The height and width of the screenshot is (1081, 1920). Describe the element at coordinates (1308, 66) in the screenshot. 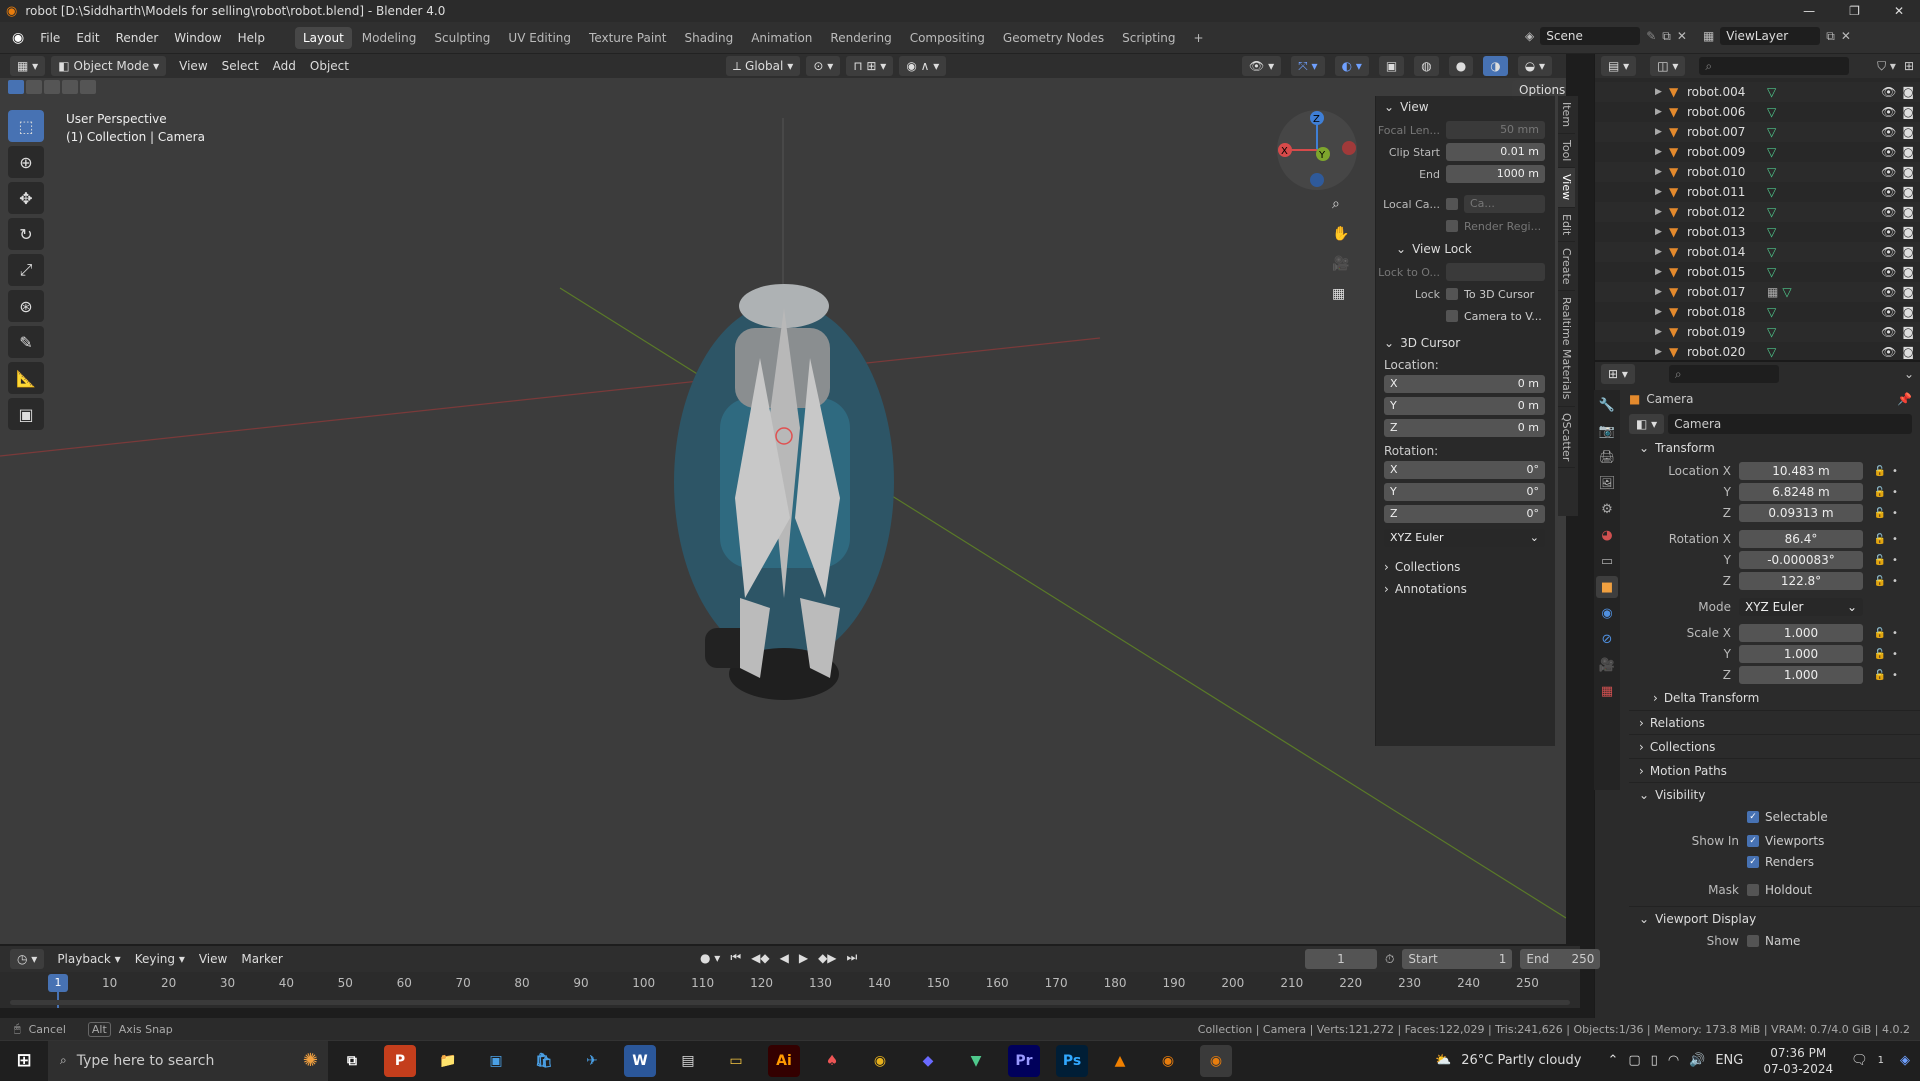

I see `gizmo-toggle: ⤧ ▾` at that location.